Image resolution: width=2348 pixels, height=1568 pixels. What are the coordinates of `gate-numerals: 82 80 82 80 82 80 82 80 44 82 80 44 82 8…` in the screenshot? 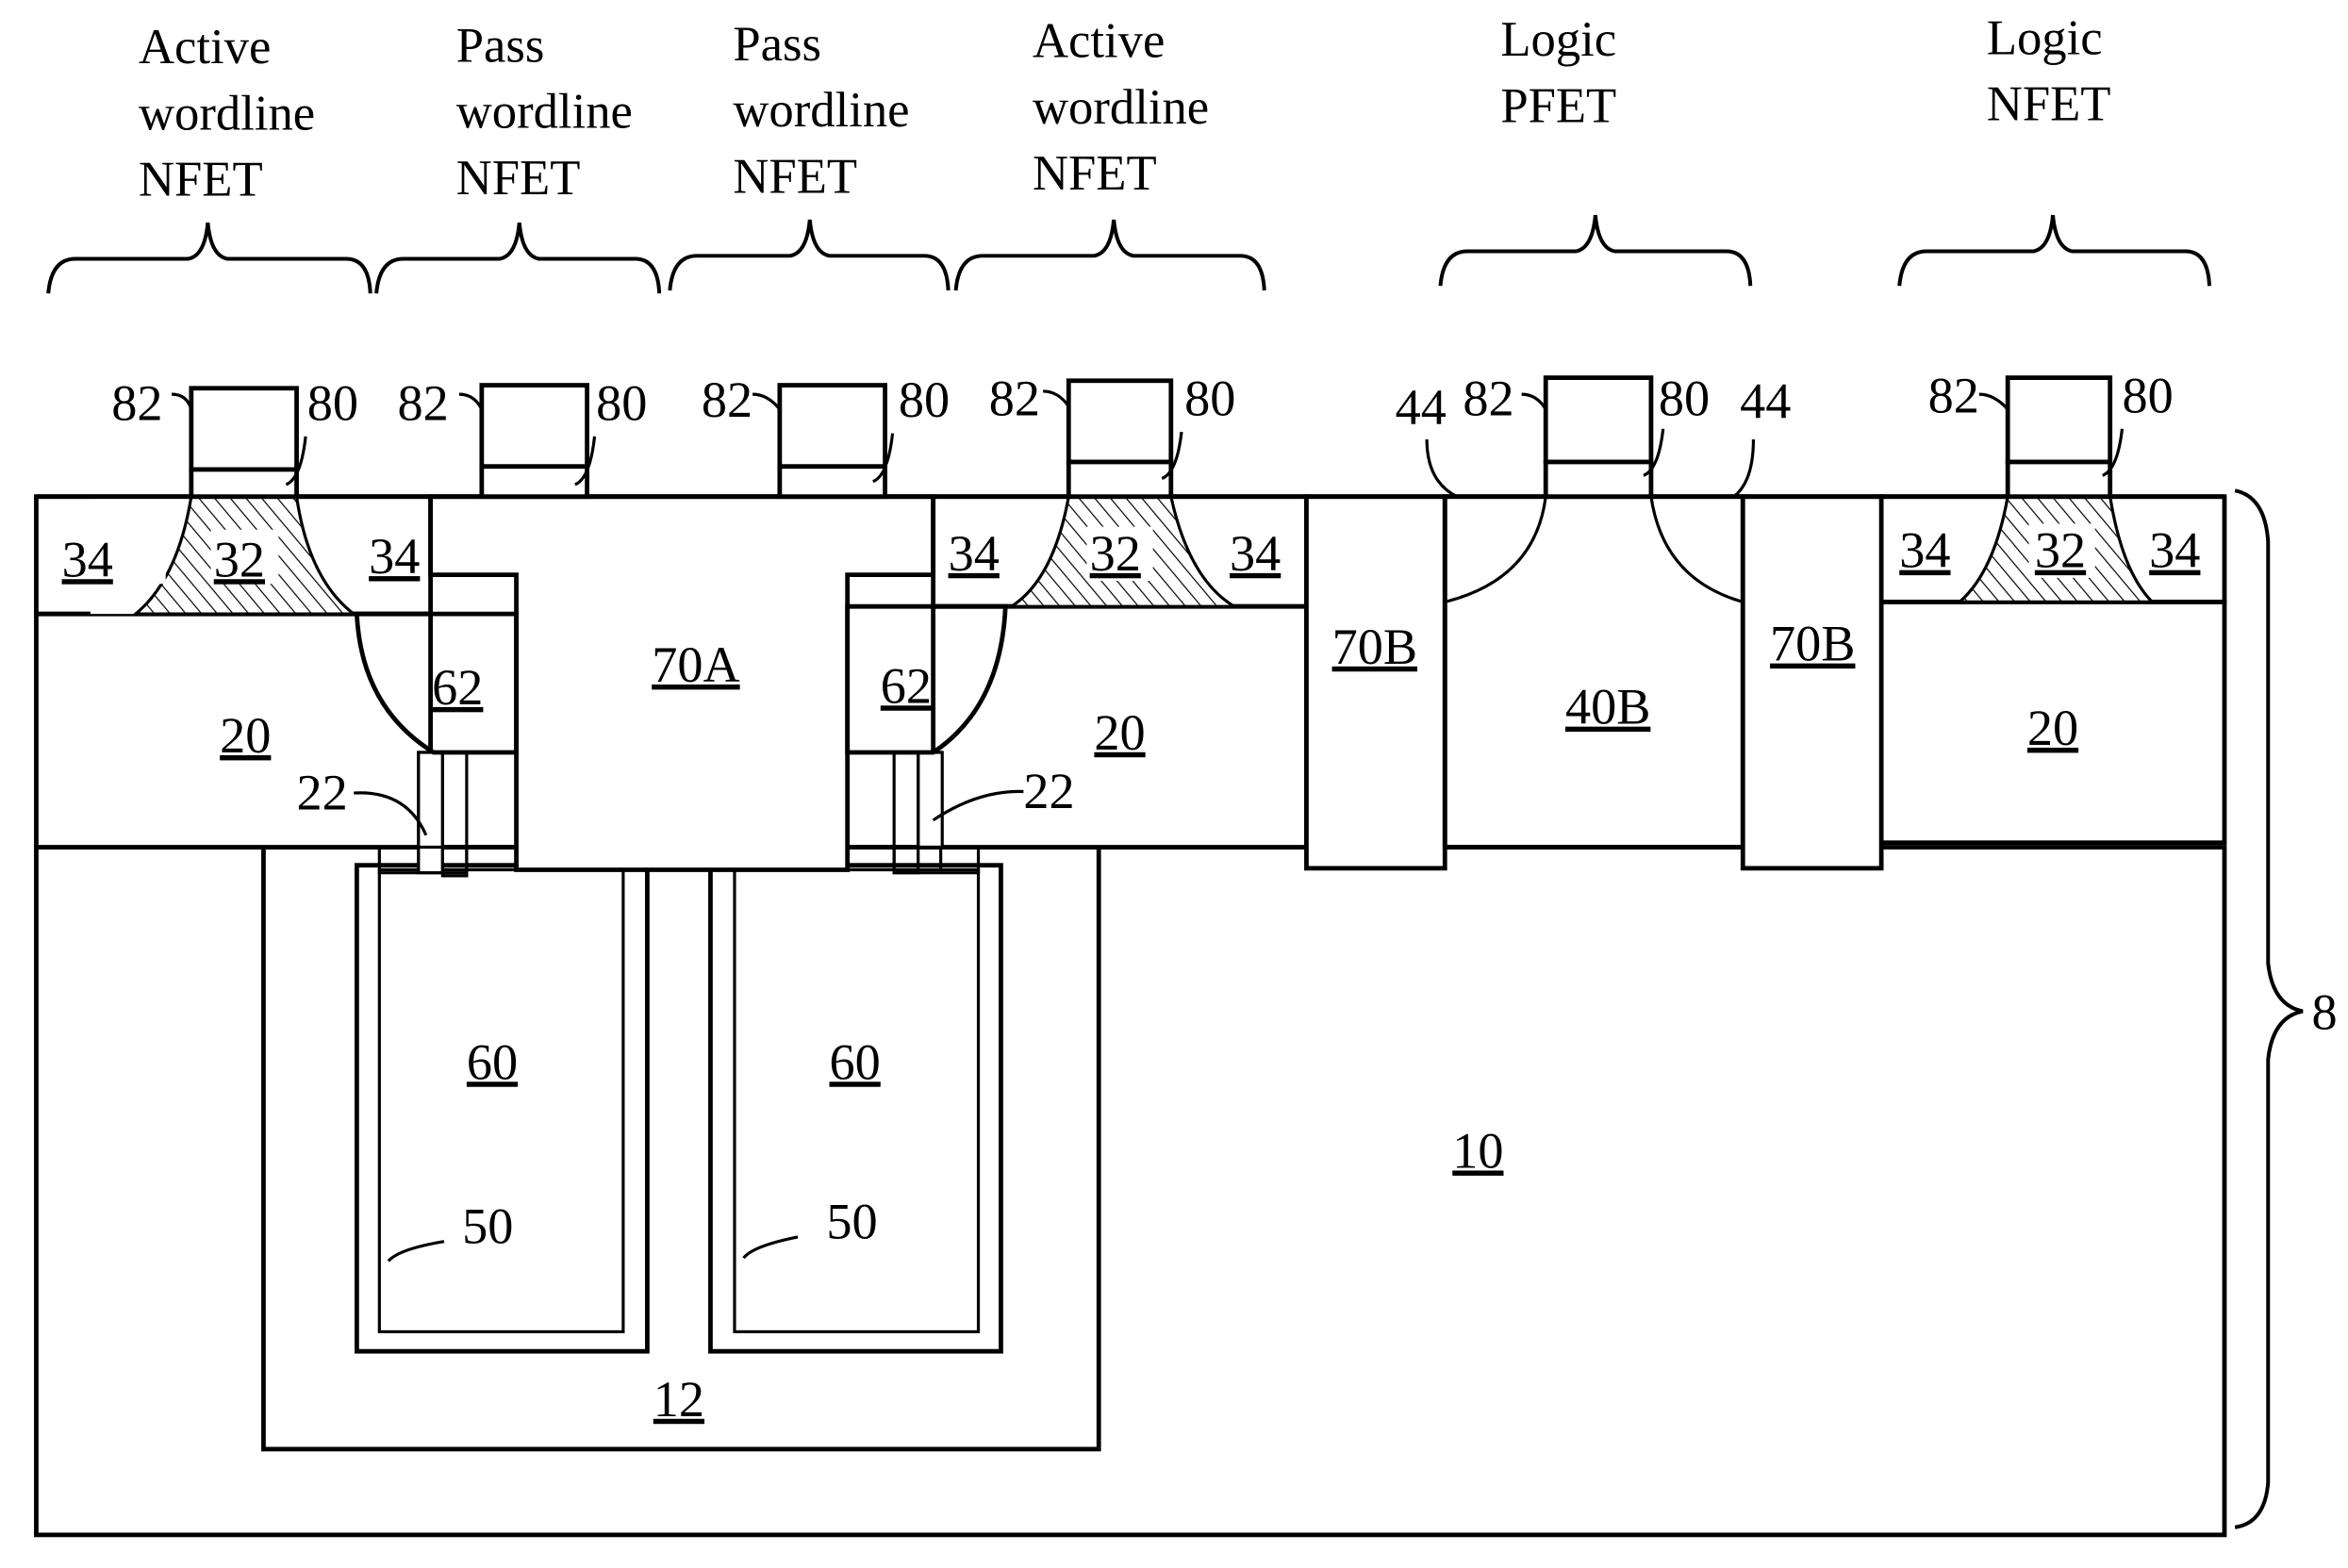 It's located at (1142, 401).